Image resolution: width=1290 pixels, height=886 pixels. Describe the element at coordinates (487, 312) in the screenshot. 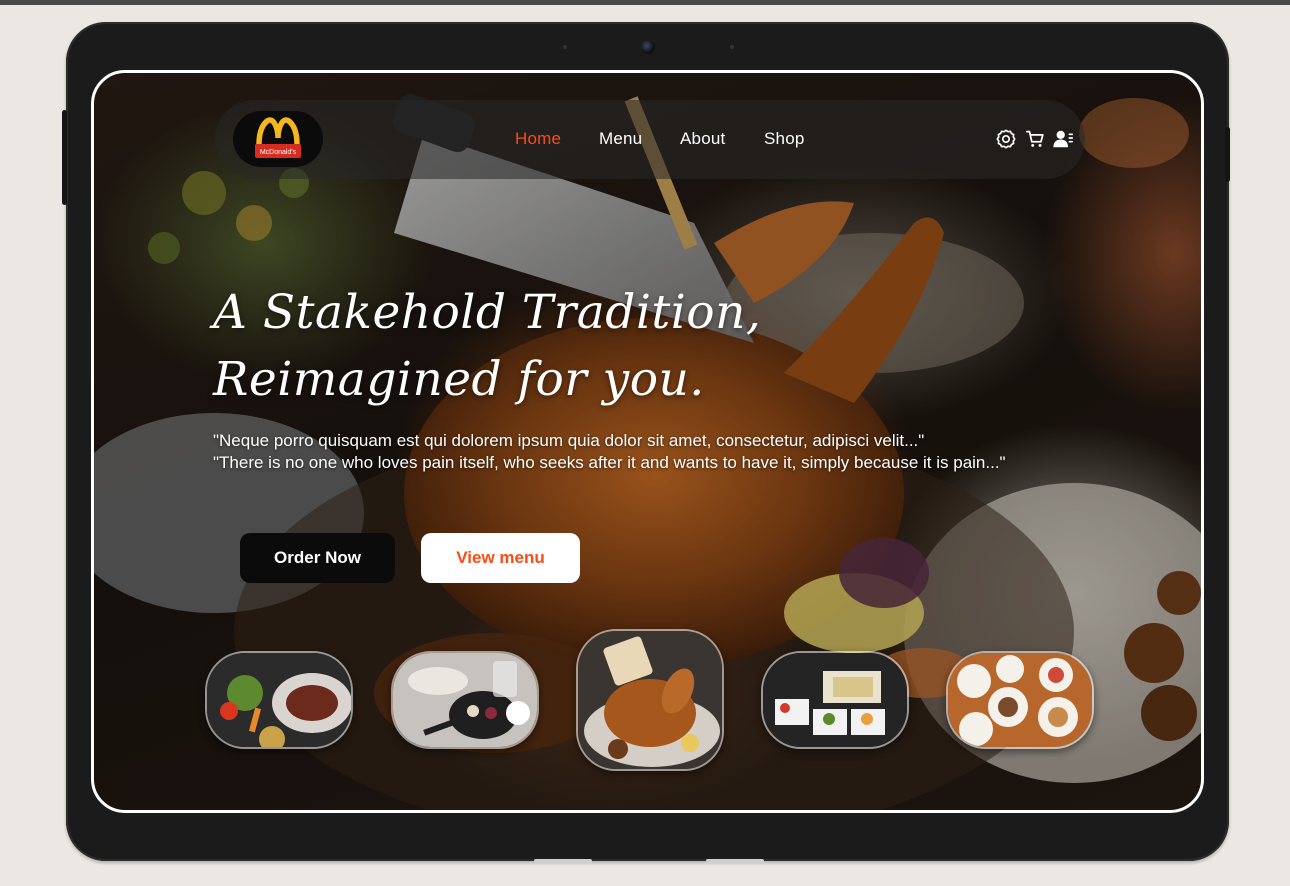

I see `hero-title-line-1: A Stakehold Tradition,` at that location.